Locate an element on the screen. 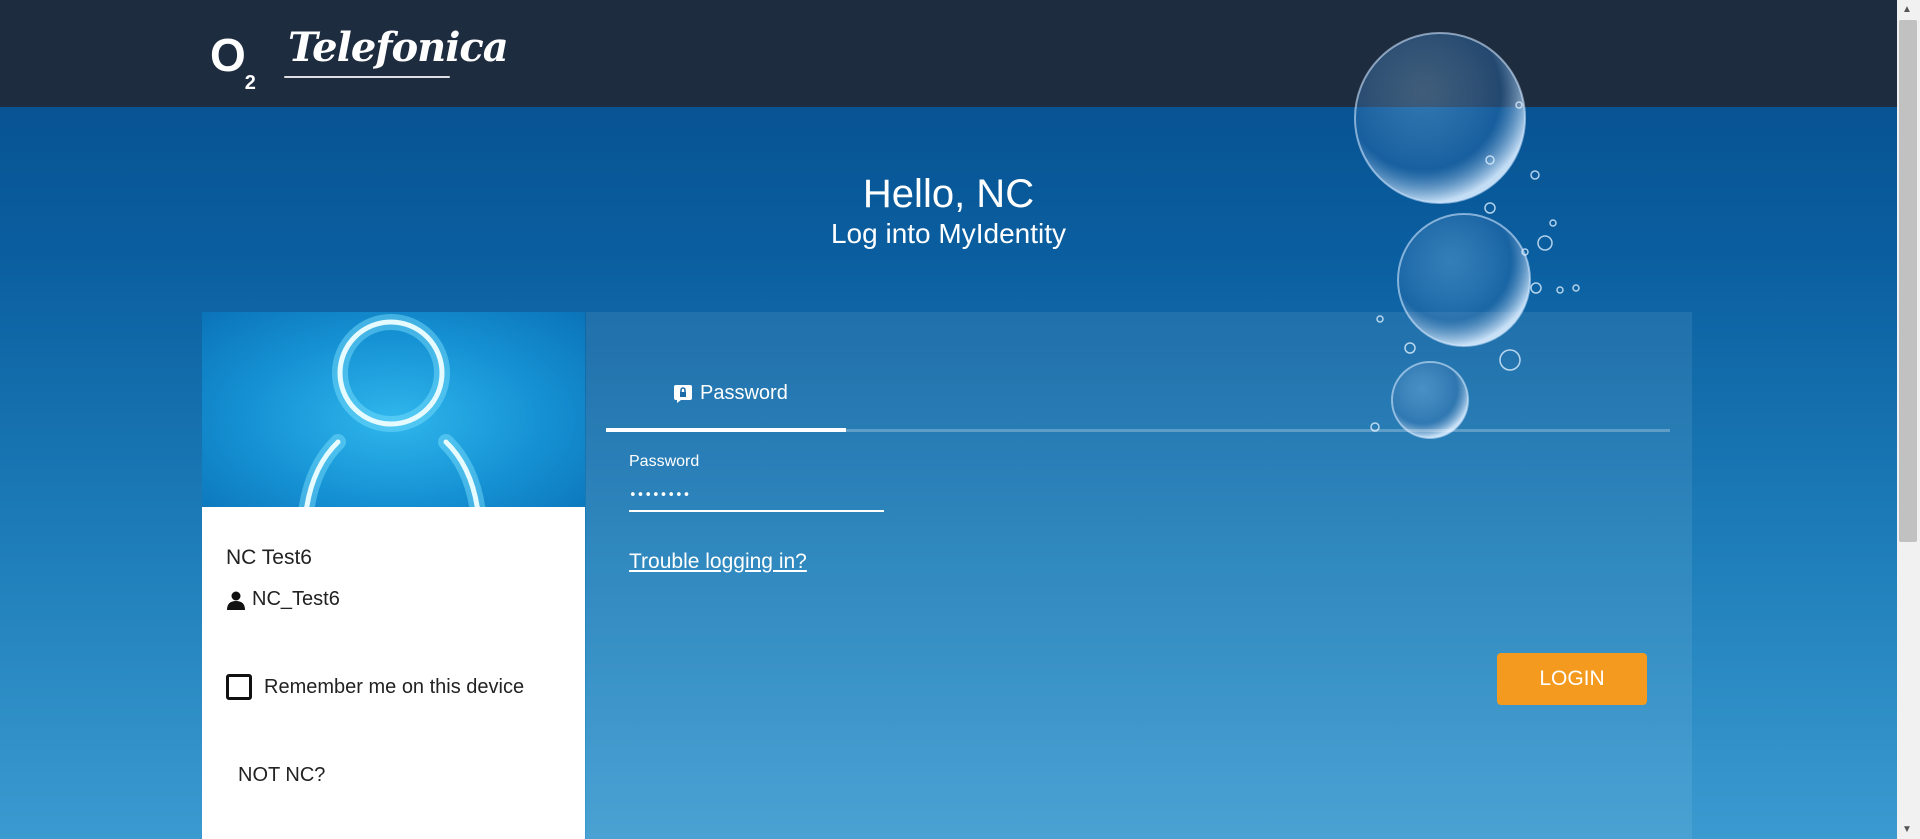 The height and width of the screenshot is (839, 1920). tab-password: Password is located at coordinates (731, 393).